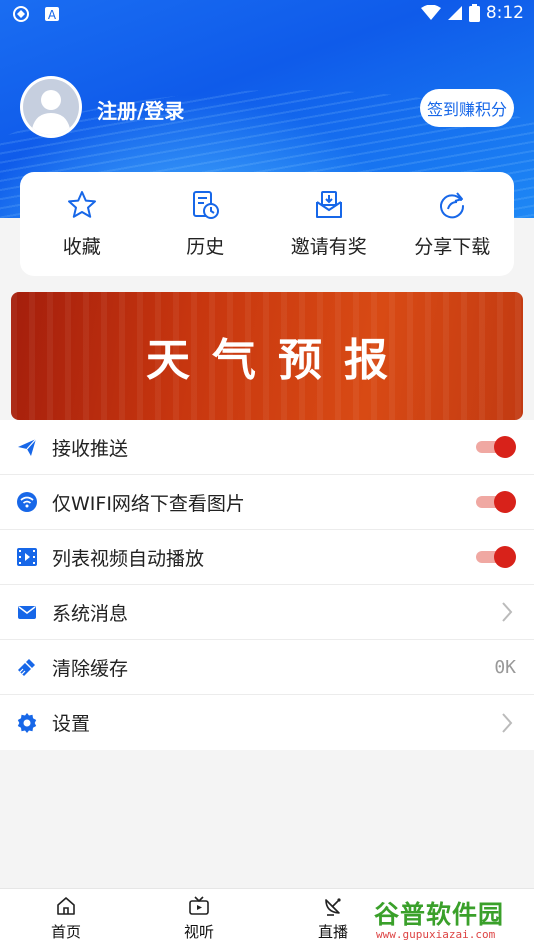 This screenshot has height=950, width=534. What do you see at coordinates (267, 502) in the screenshot?
I see `settings-row-wifi-images: 仅WIFI网络下查看图片` at bounding box center [267, 502].